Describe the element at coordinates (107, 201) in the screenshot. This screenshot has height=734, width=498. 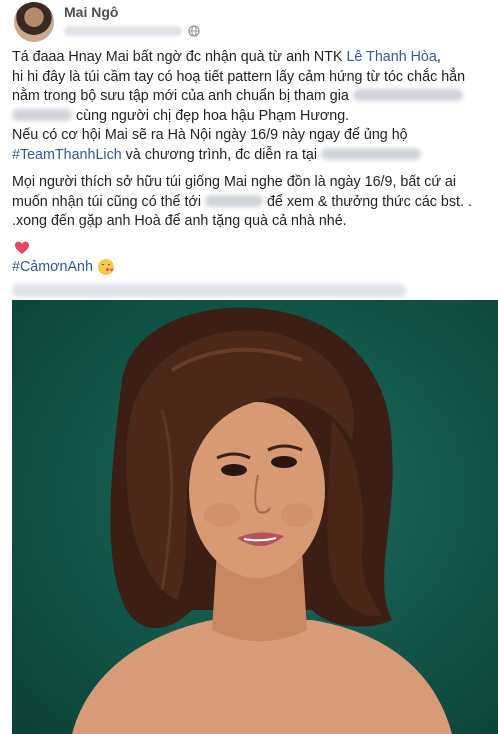
I see `text-segment: muốn nhận túi cũng có thể tới` at that location.